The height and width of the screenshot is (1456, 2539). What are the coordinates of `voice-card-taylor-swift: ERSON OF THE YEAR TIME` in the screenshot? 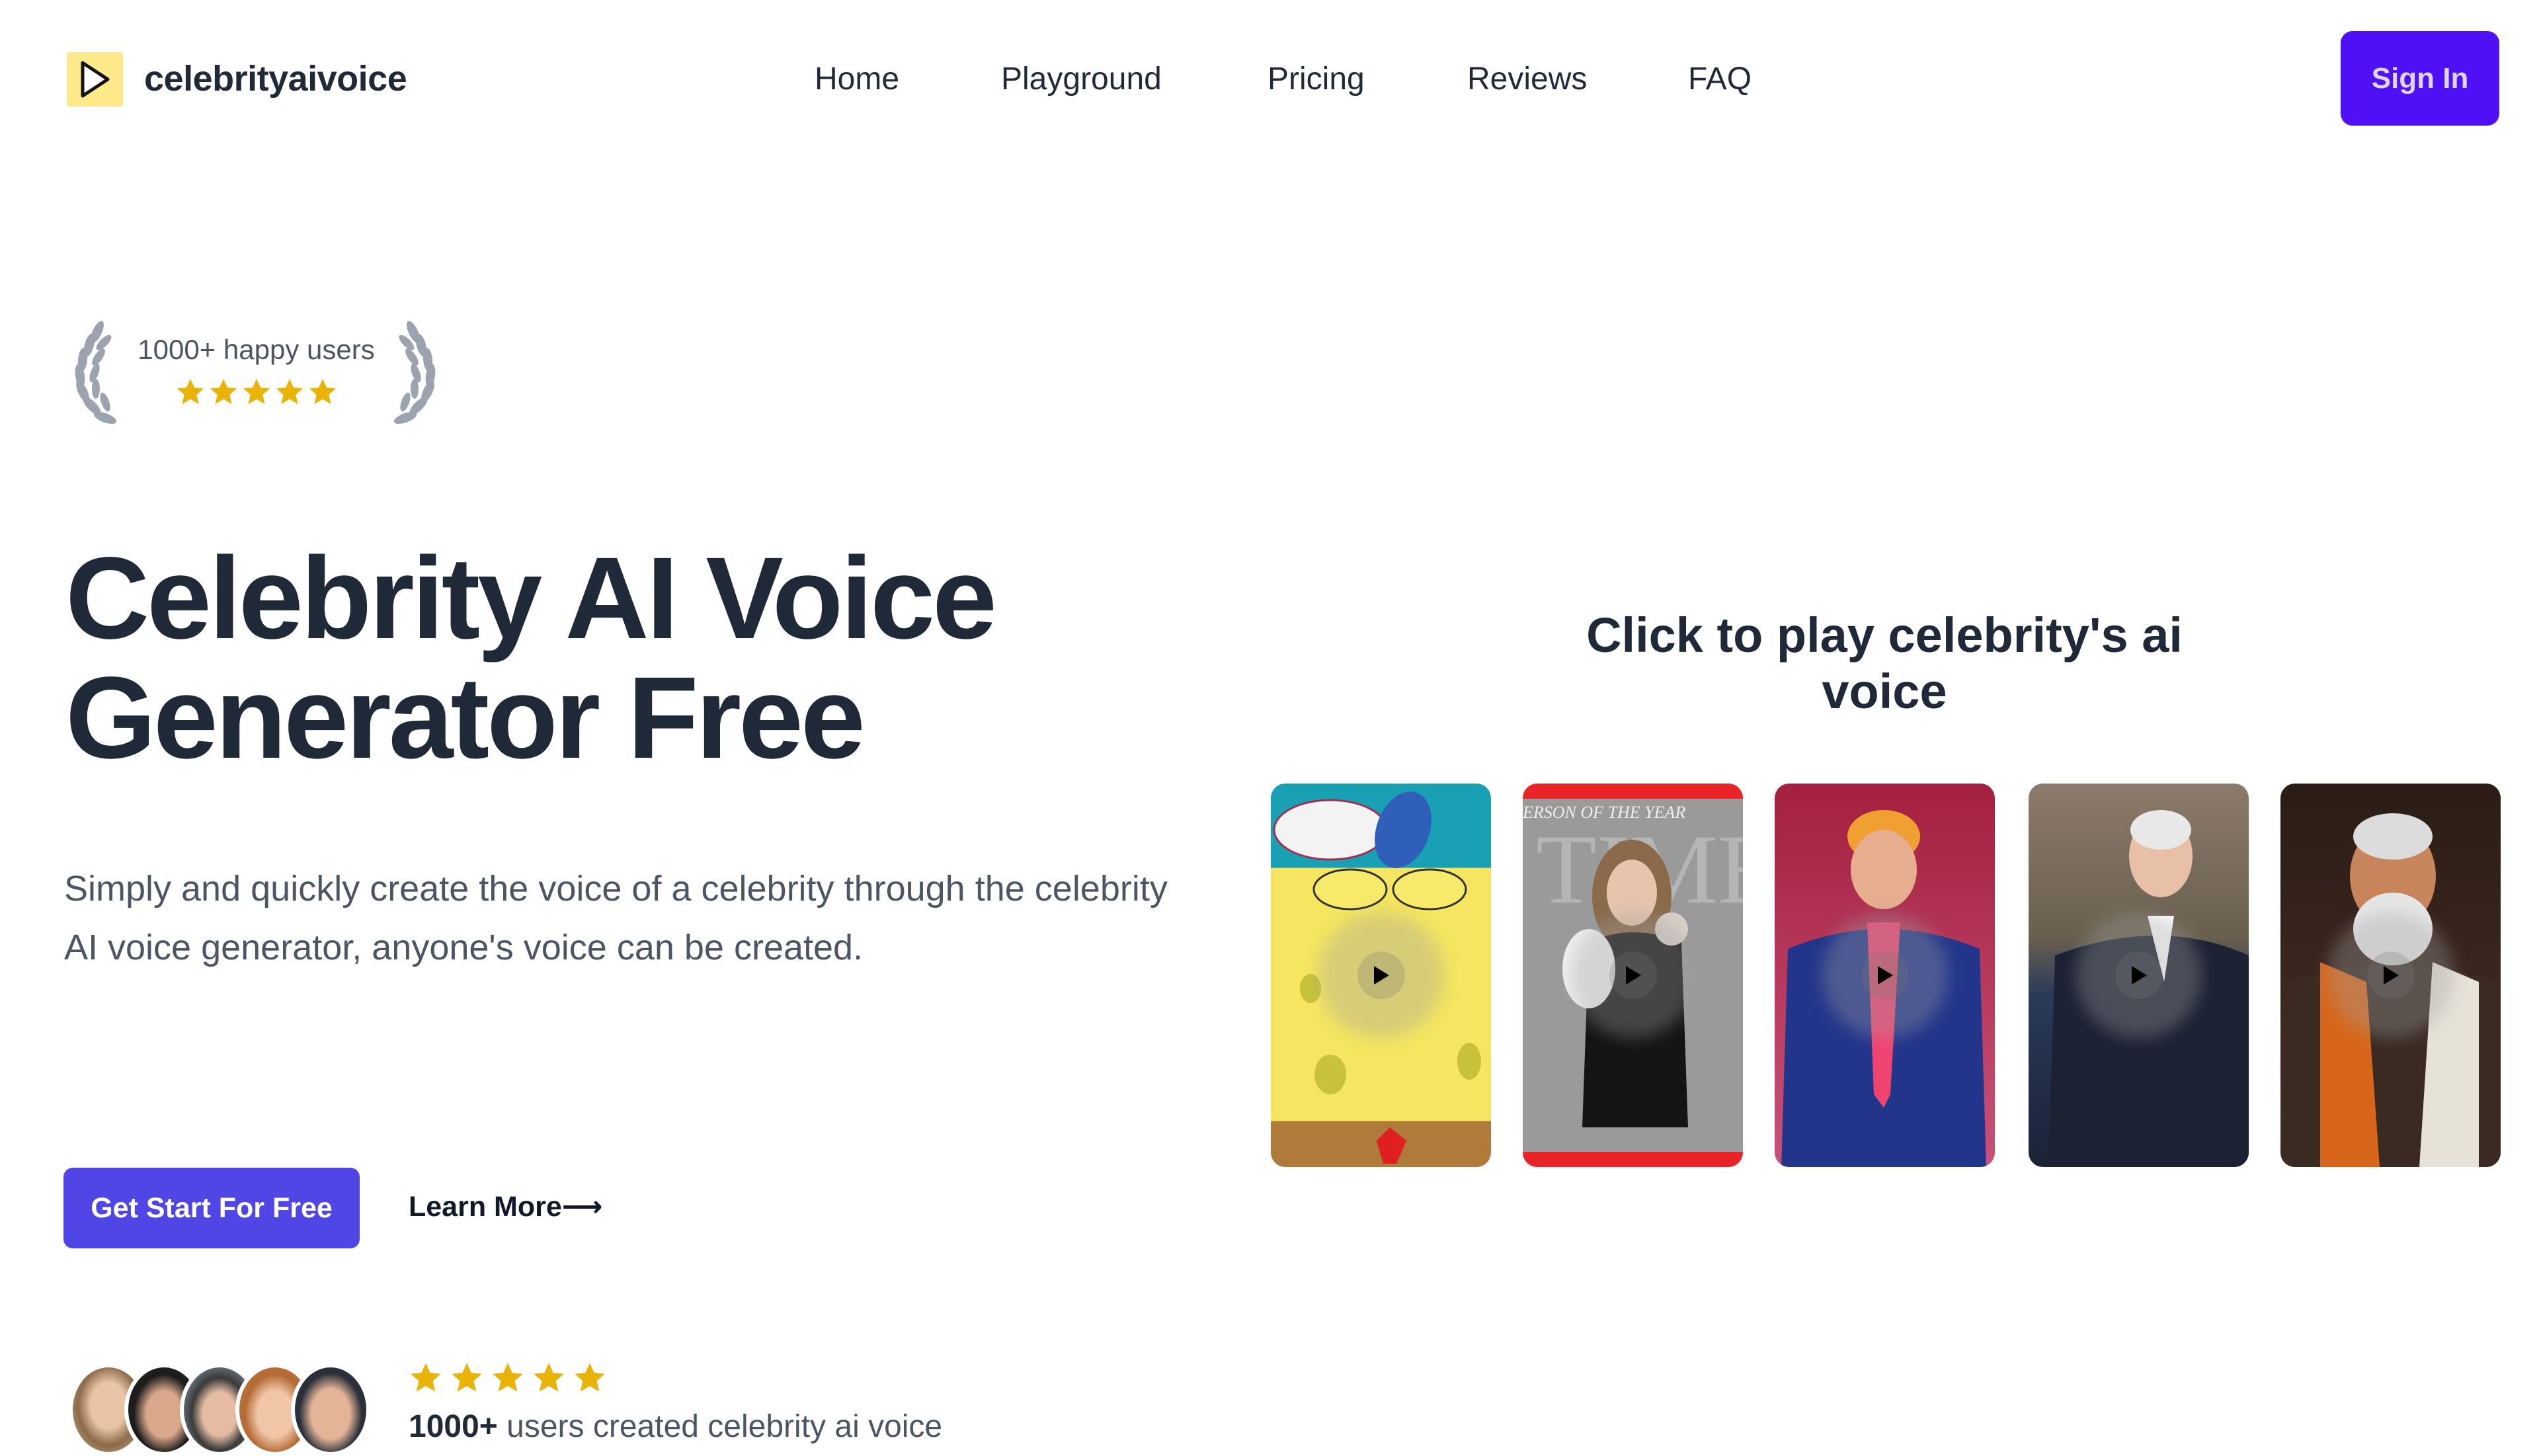 It's located at (1633, 975).